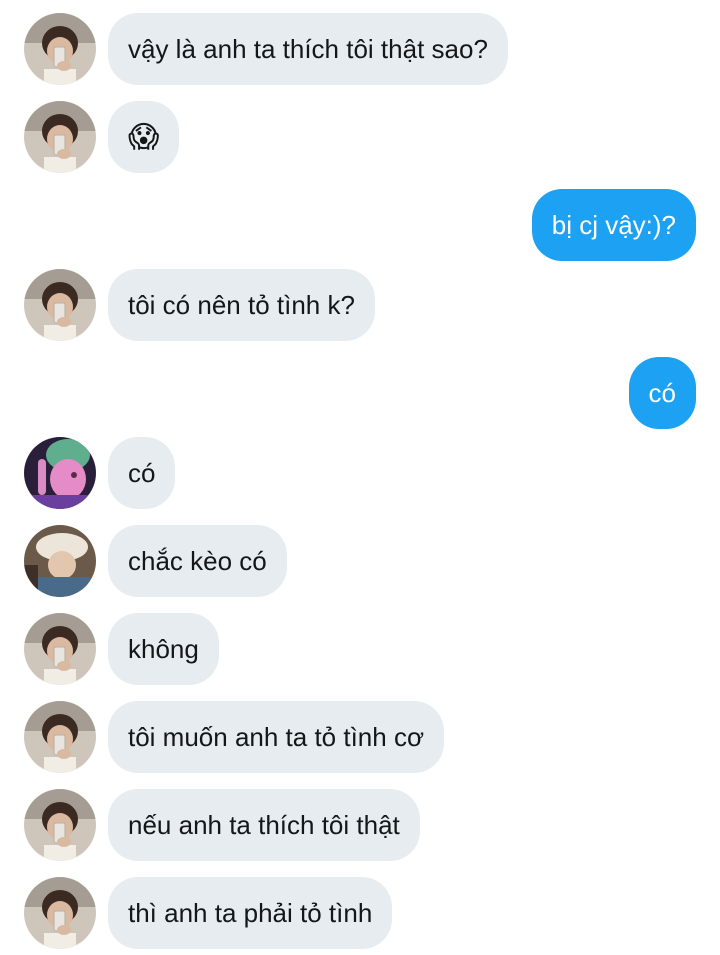 This screenshot has height=955, width=720. Describe the element at coordinates (308, 49) in the screenshot. I see `message-bubble: vậy là anh ta thích tôi thật sao?` at that location.